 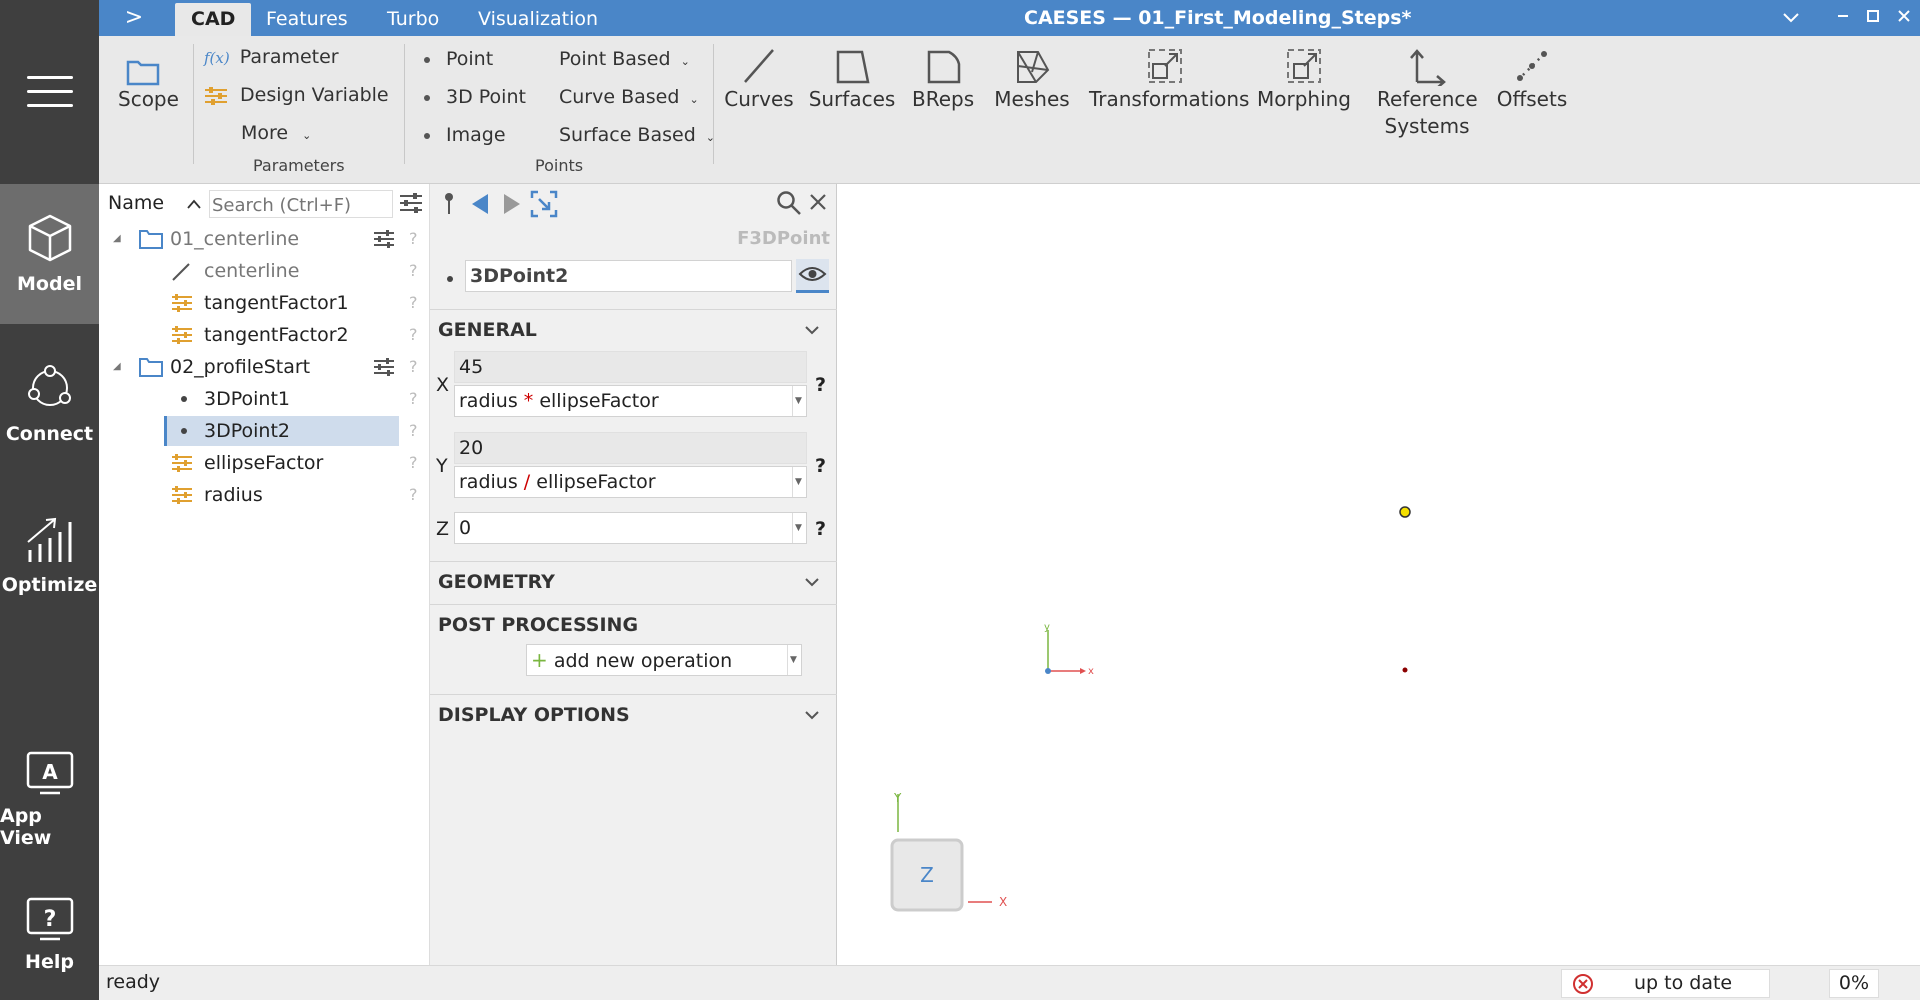 I want to click on point-button: Point, so click(x=458, y=59).